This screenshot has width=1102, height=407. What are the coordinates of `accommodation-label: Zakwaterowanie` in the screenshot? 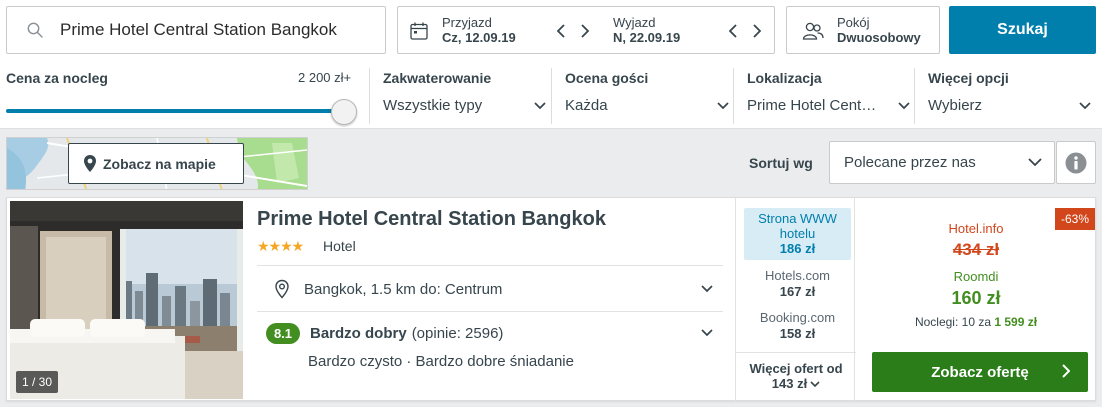 It's located at (437, 78).